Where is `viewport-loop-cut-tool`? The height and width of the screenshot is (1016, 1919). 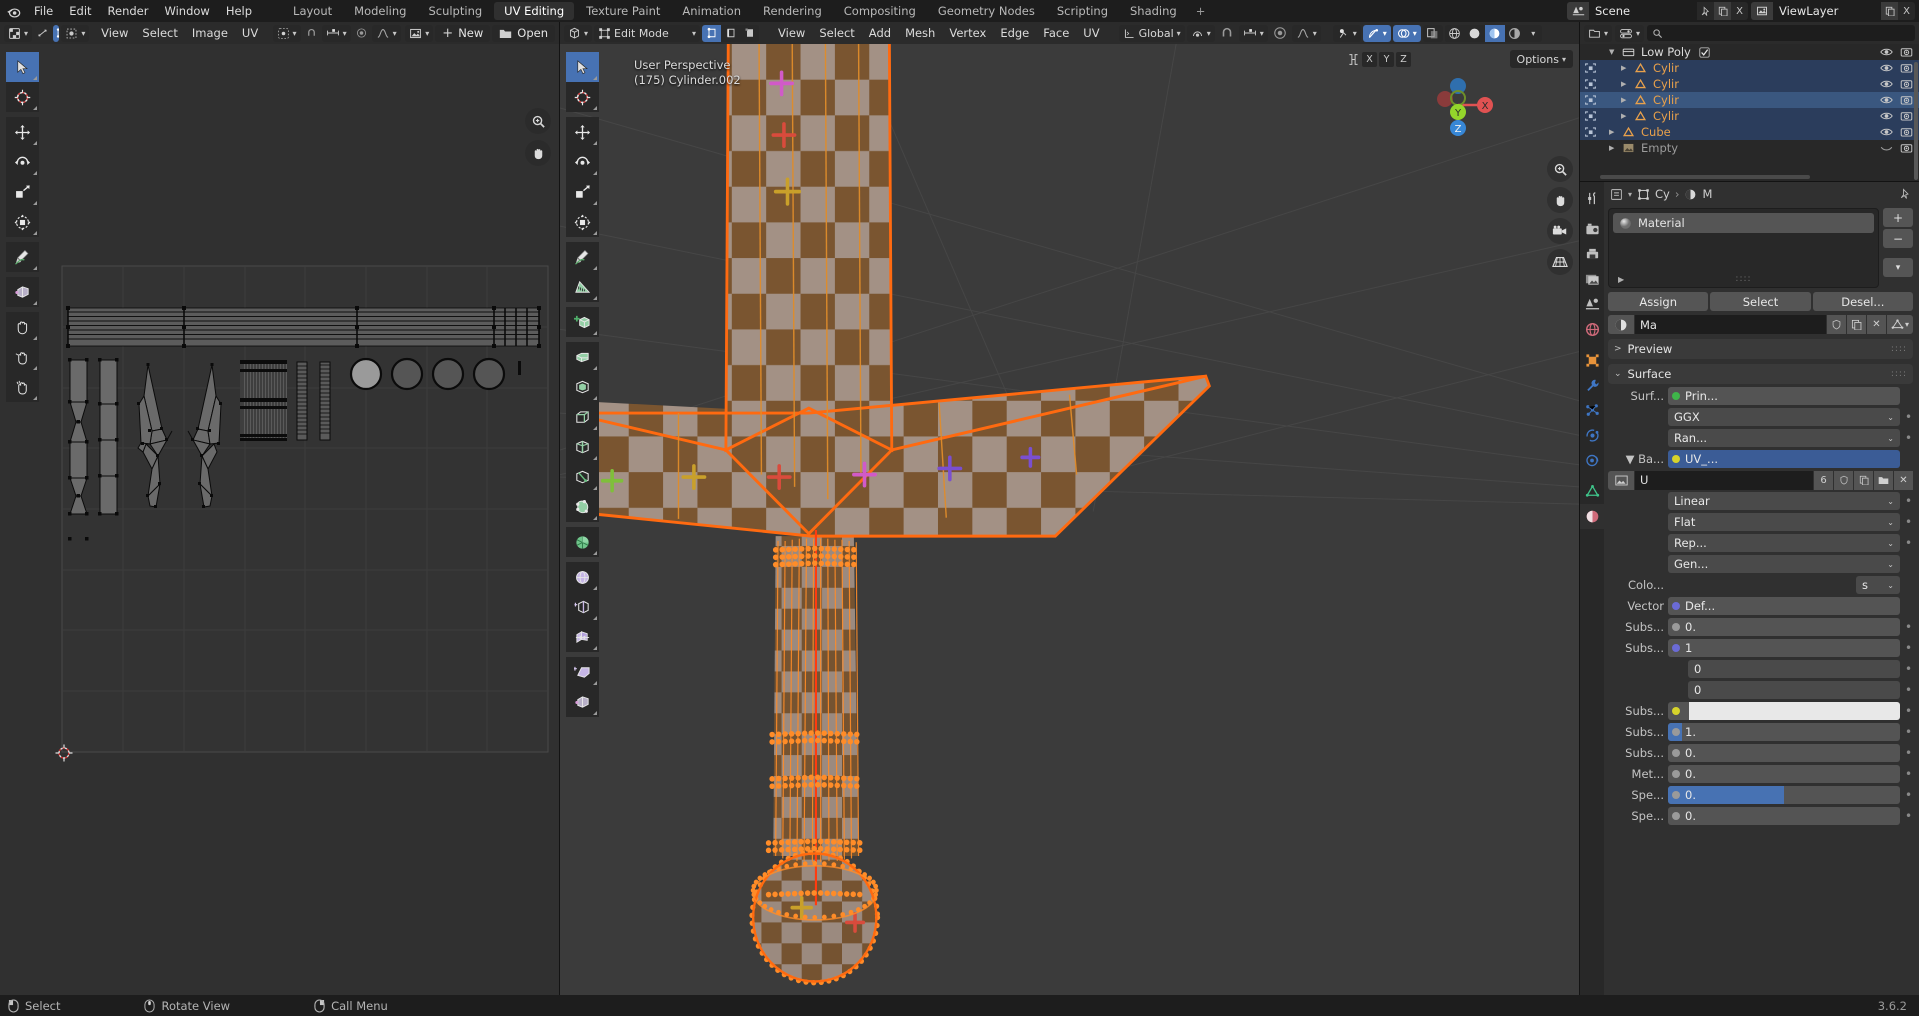 viewport-loop-cut-tool is located at coordinates (582, 447).